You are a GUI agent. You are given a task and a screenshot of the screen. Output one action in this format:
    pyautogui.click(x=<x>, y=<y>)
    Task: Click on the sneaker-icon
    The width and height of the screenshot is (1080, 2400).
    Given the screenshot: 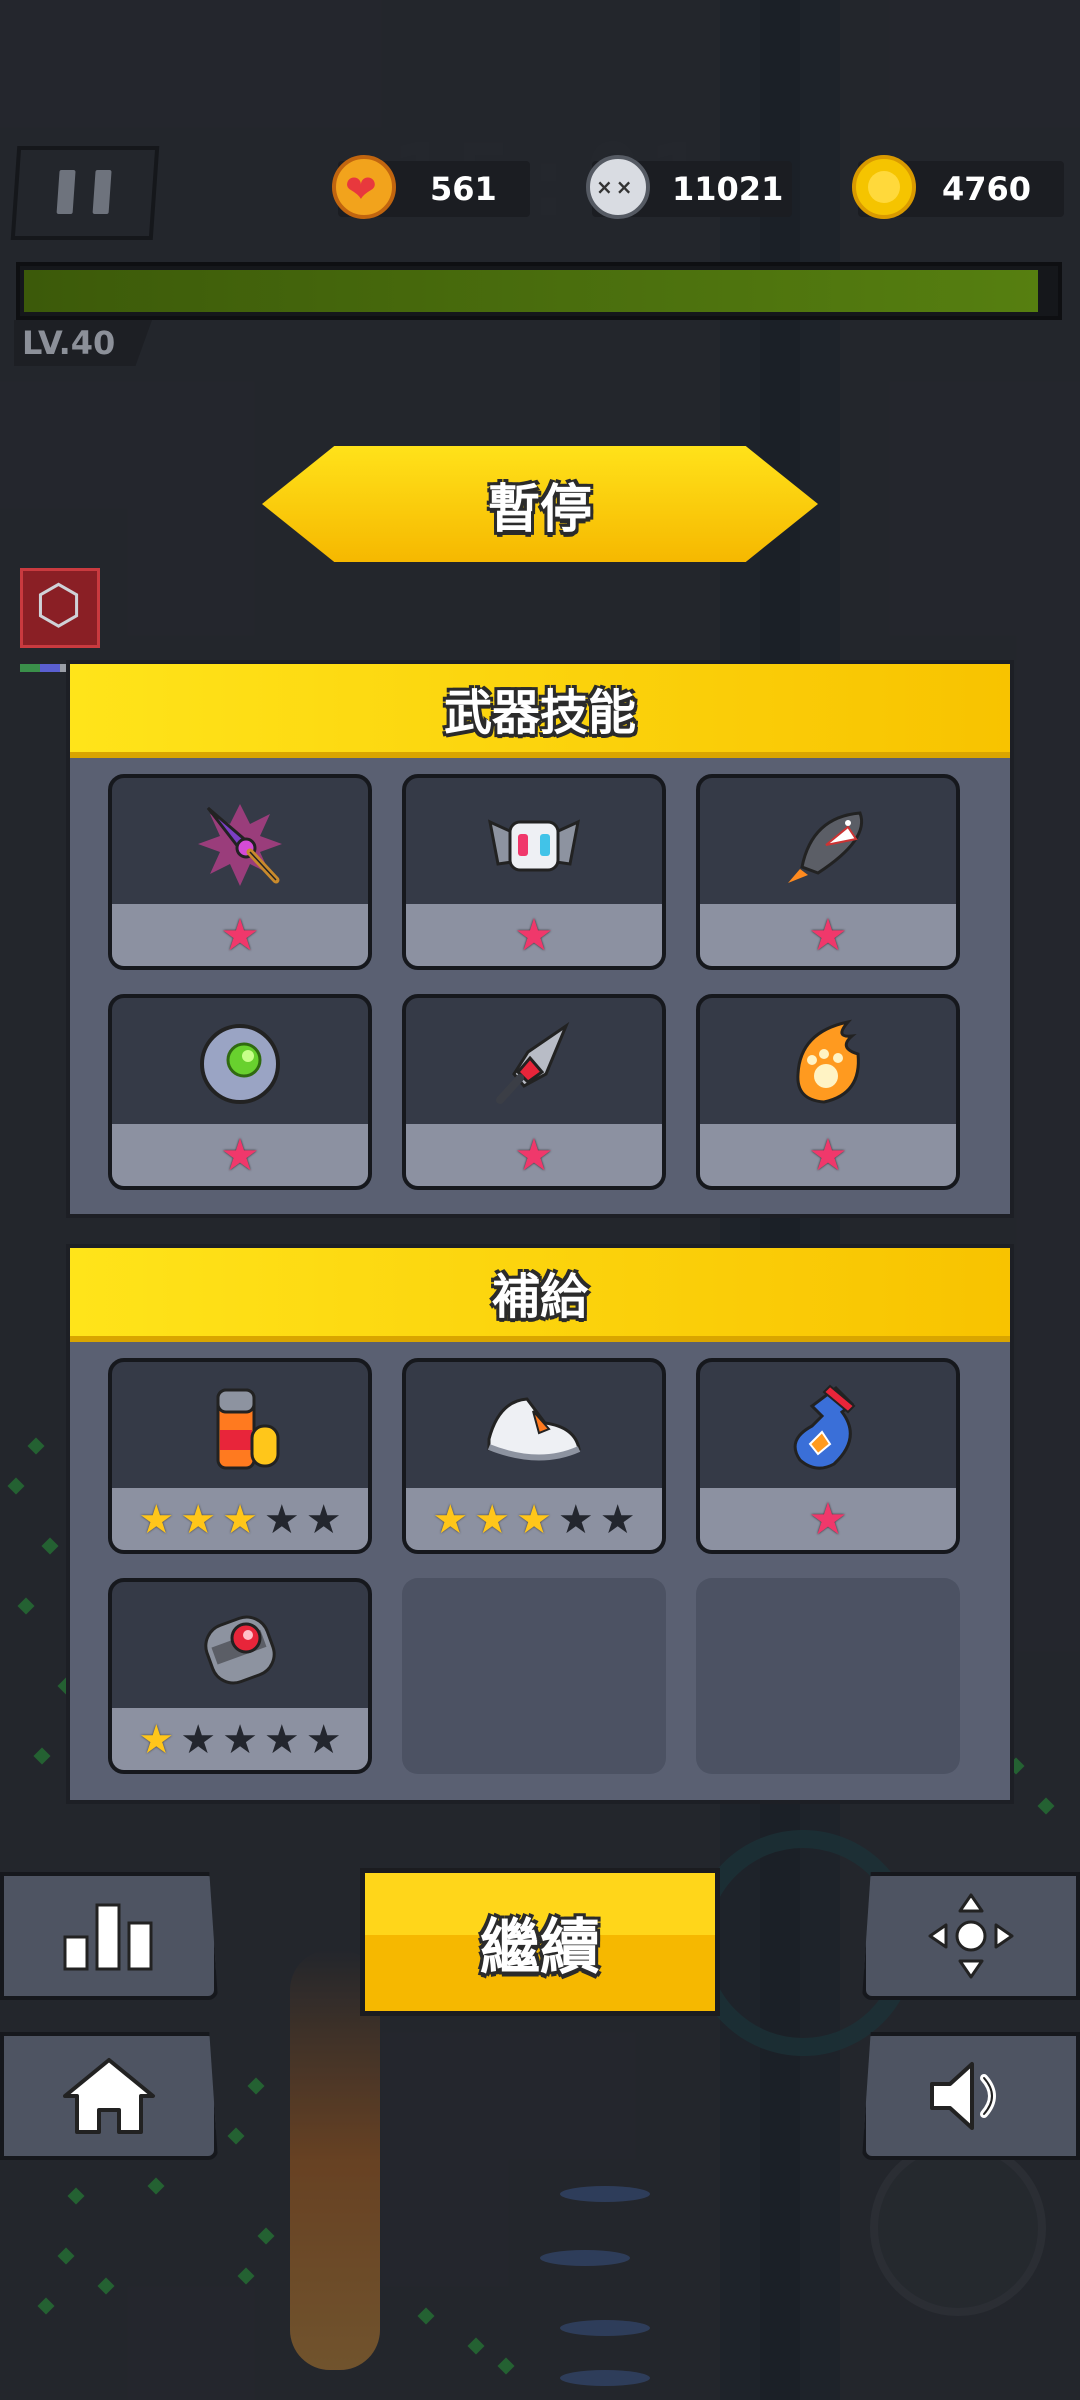 What is the action you would take?
    pyautogui.click(x=534, y=1428)
    